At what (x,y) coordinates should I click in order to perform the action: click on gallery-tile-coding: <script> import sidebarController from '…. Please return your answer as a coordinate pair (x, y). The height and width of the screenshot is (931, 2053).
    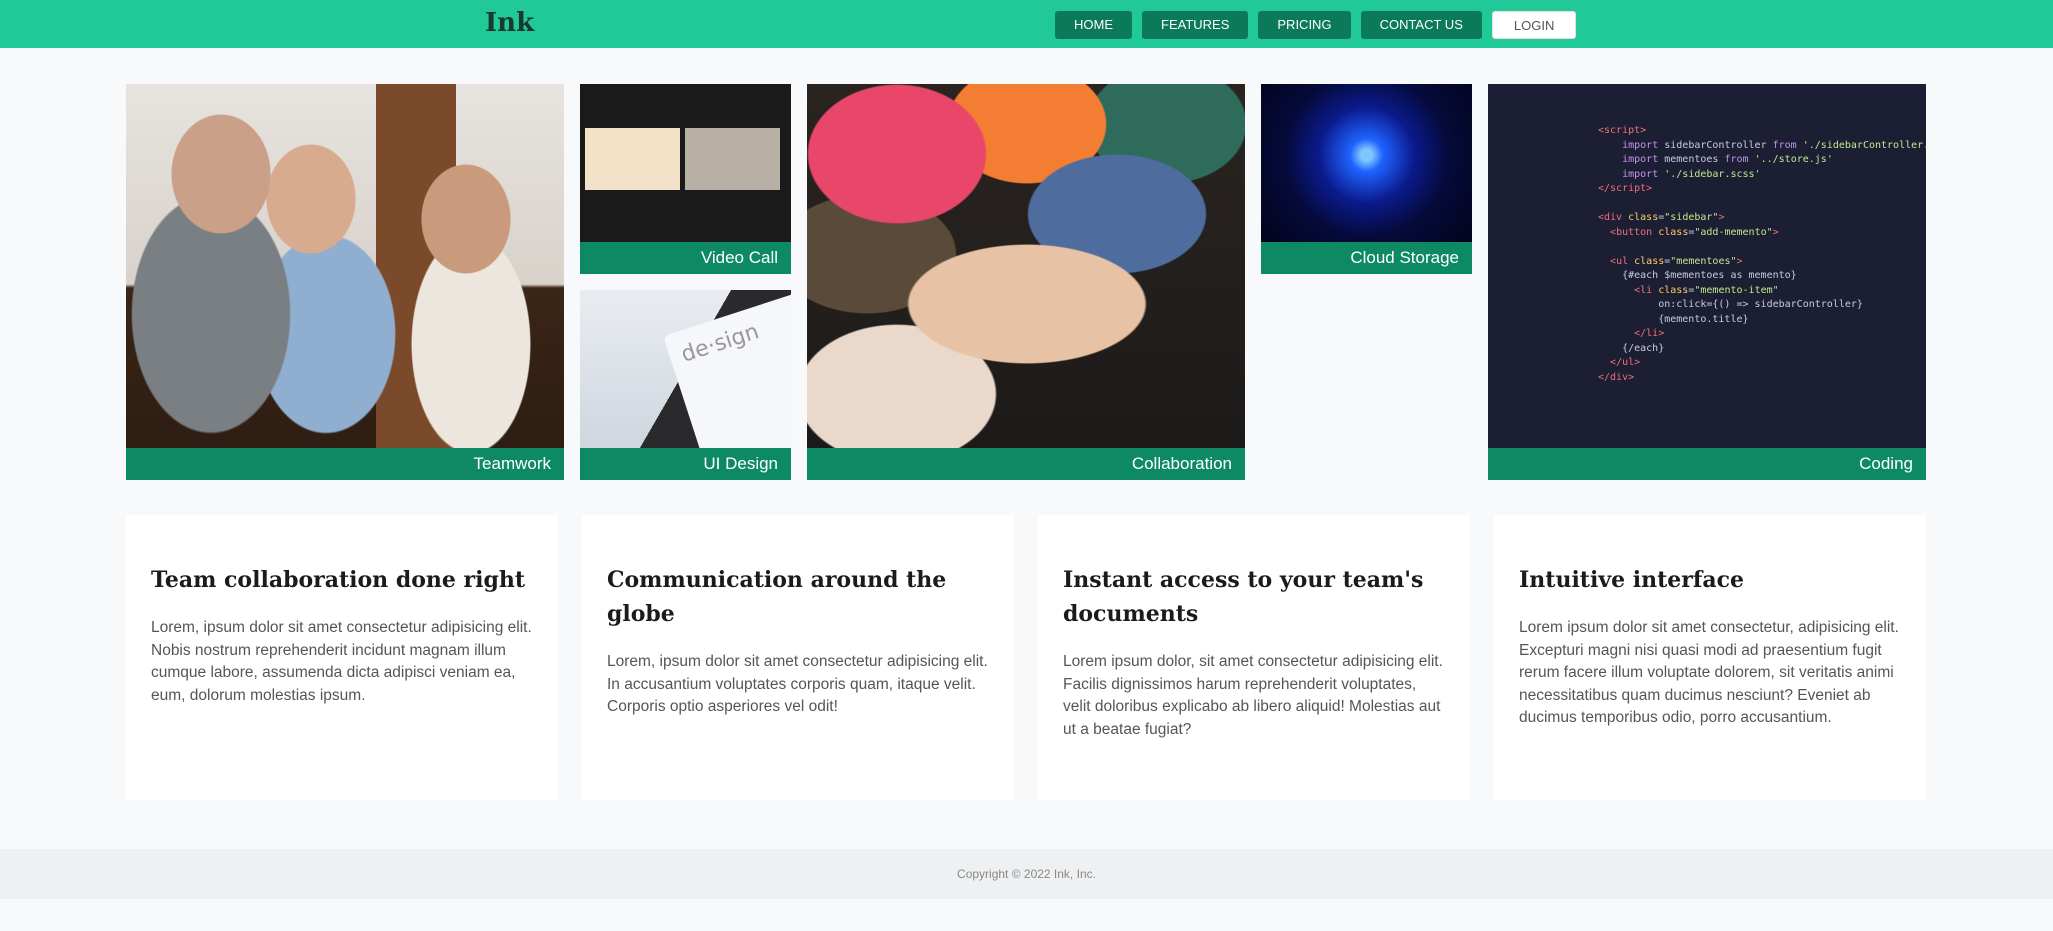
    Looking at the image, I should click on (1707, 282).